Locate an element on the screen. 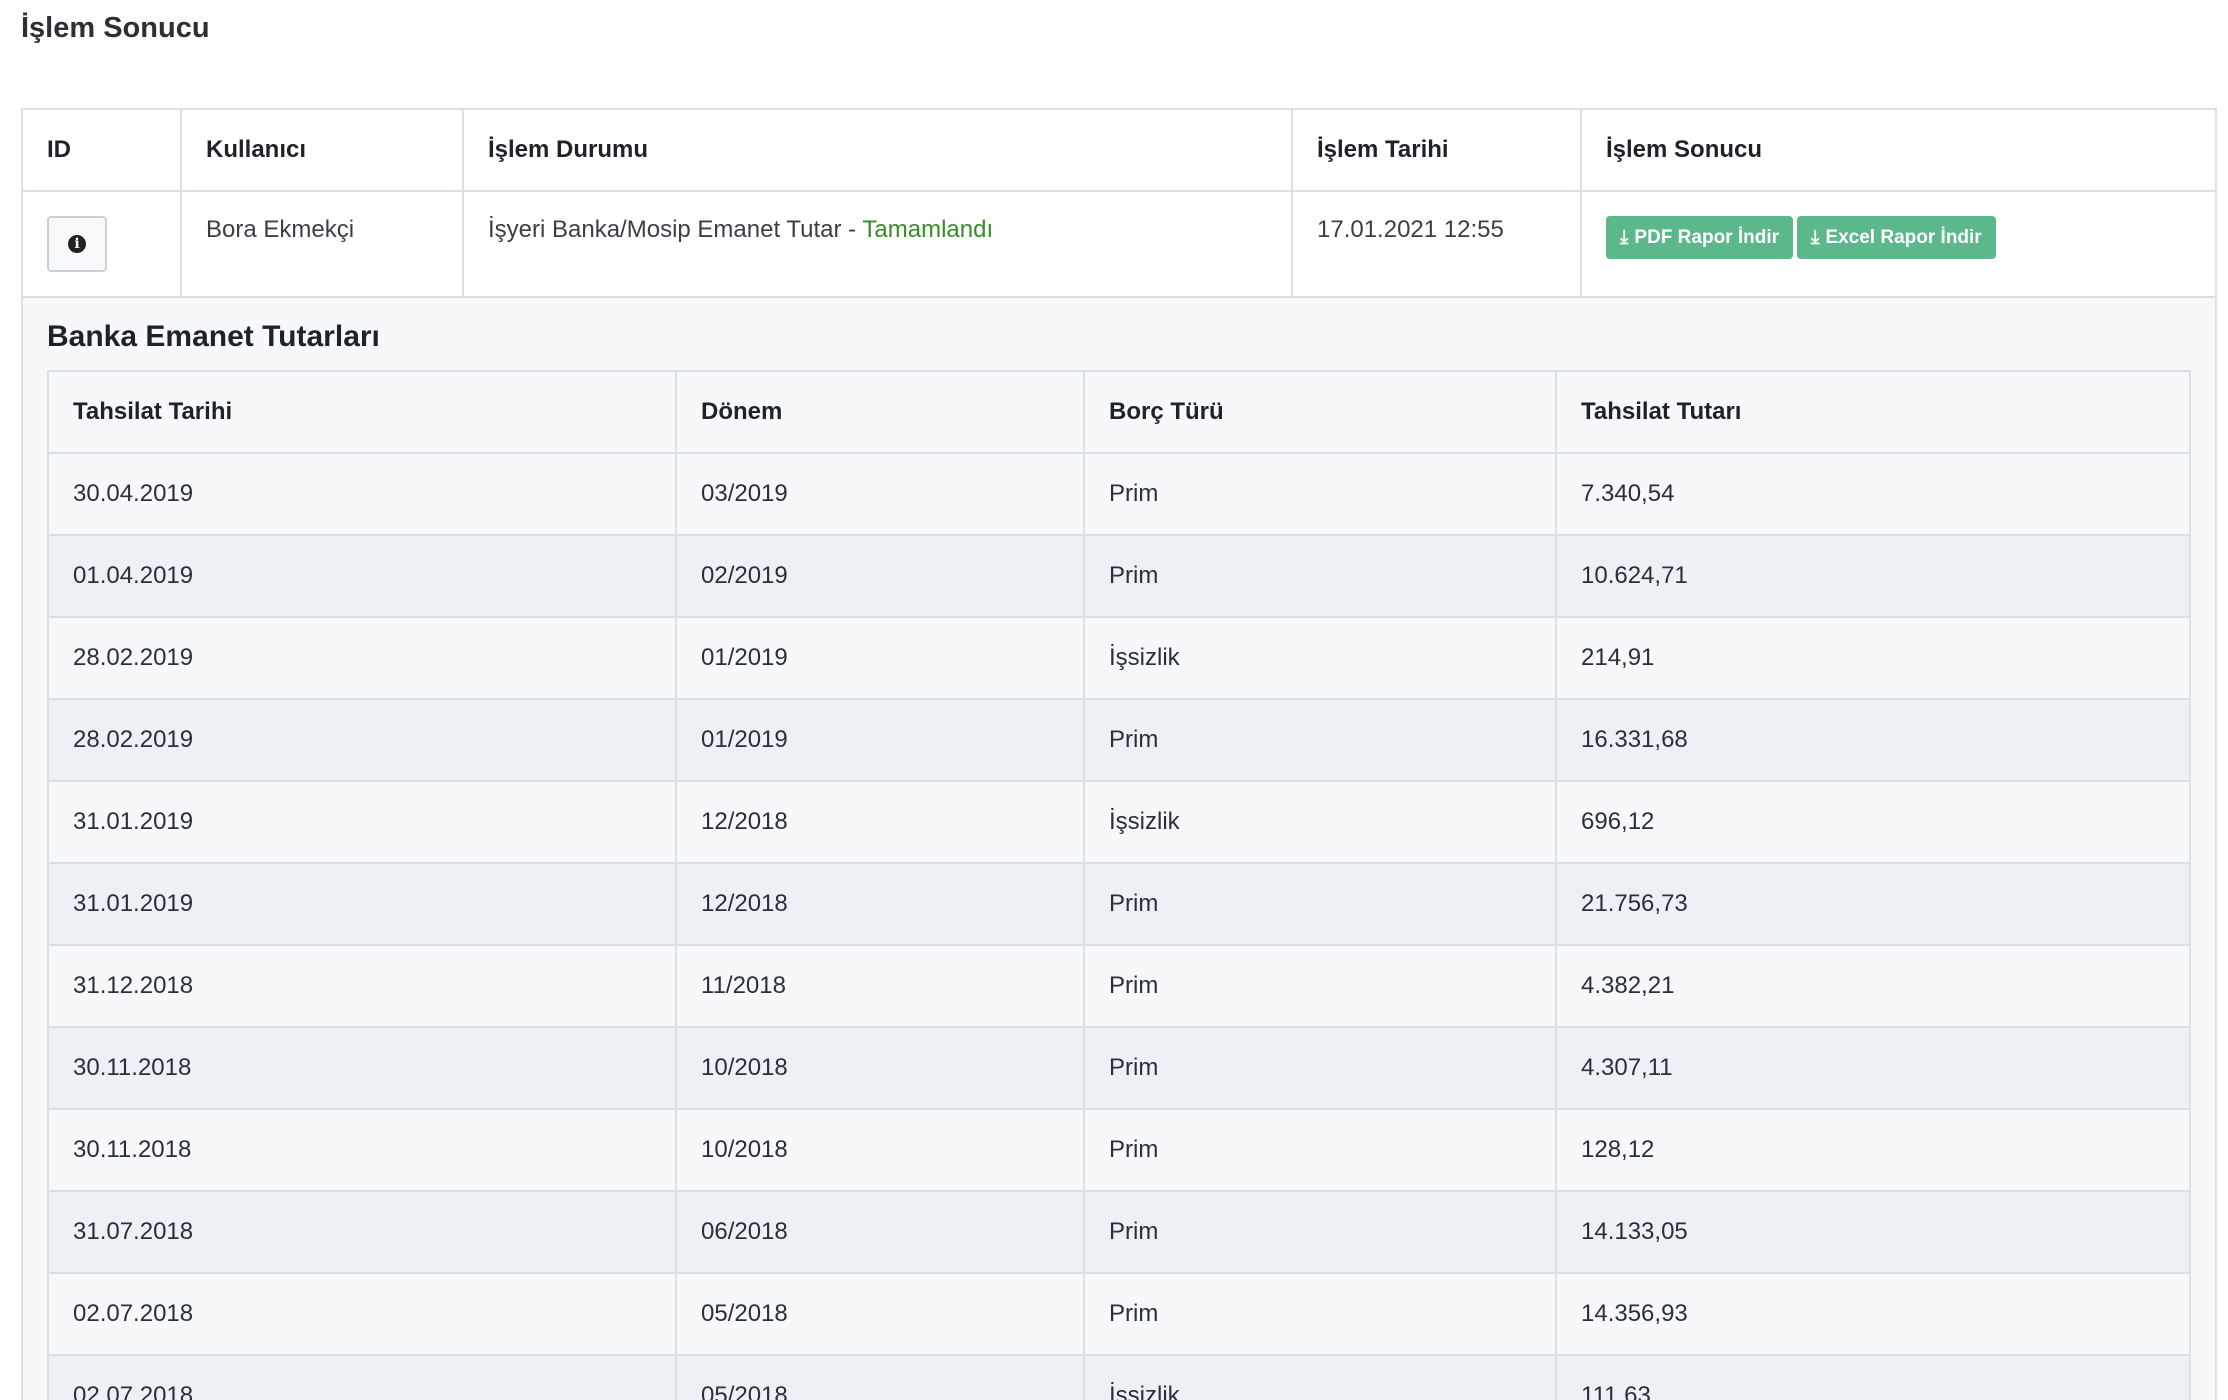 The height and width of the screenshot is (1400, 2228). table-row: 30.11.2018 10/2018 Prim 128,12 is located at coordinates (1119, 1150).